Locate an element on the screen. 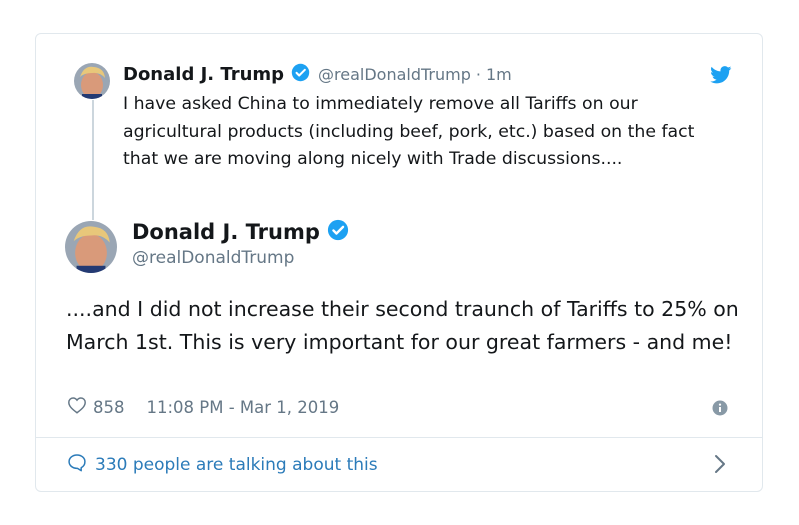 The image size is (799, 525). parent-author-handle: @realDonaldTrump is located at coordinates (394, 74).